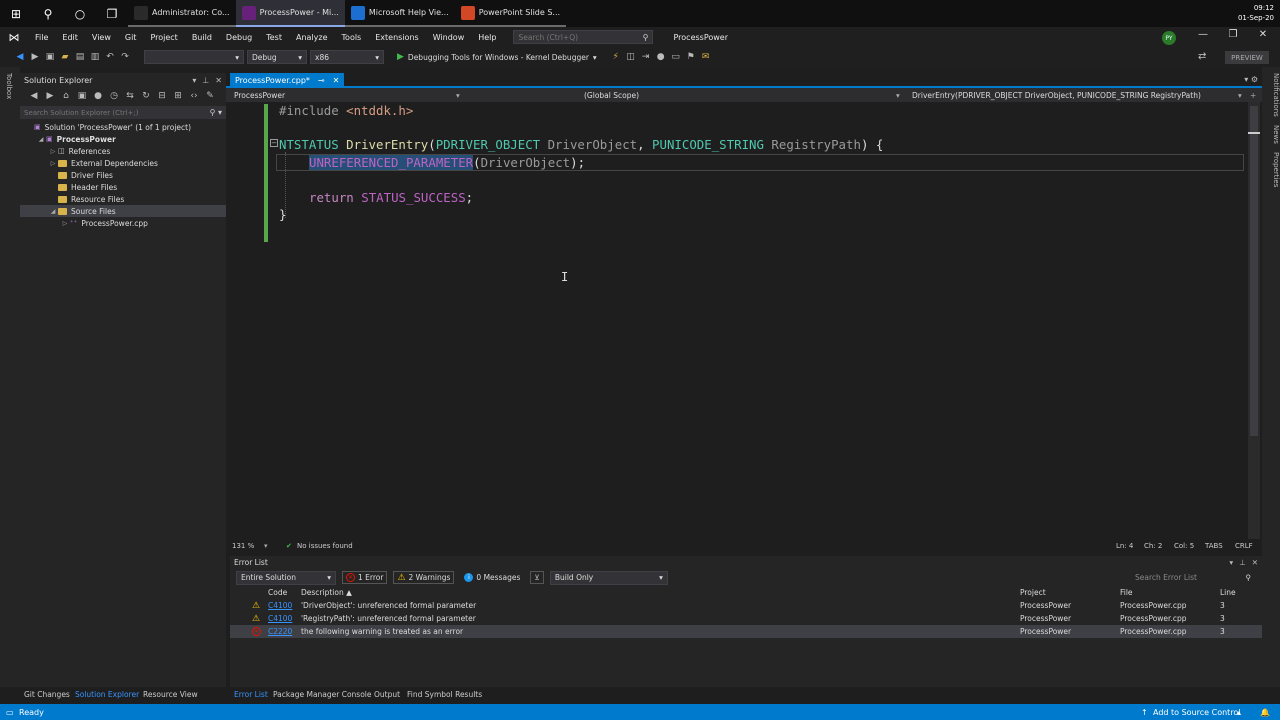 The image size is (1280, 720). Describe the element at coordinates (210, 96) in the screenshot. I see `properties-icon: ✎` at that location.